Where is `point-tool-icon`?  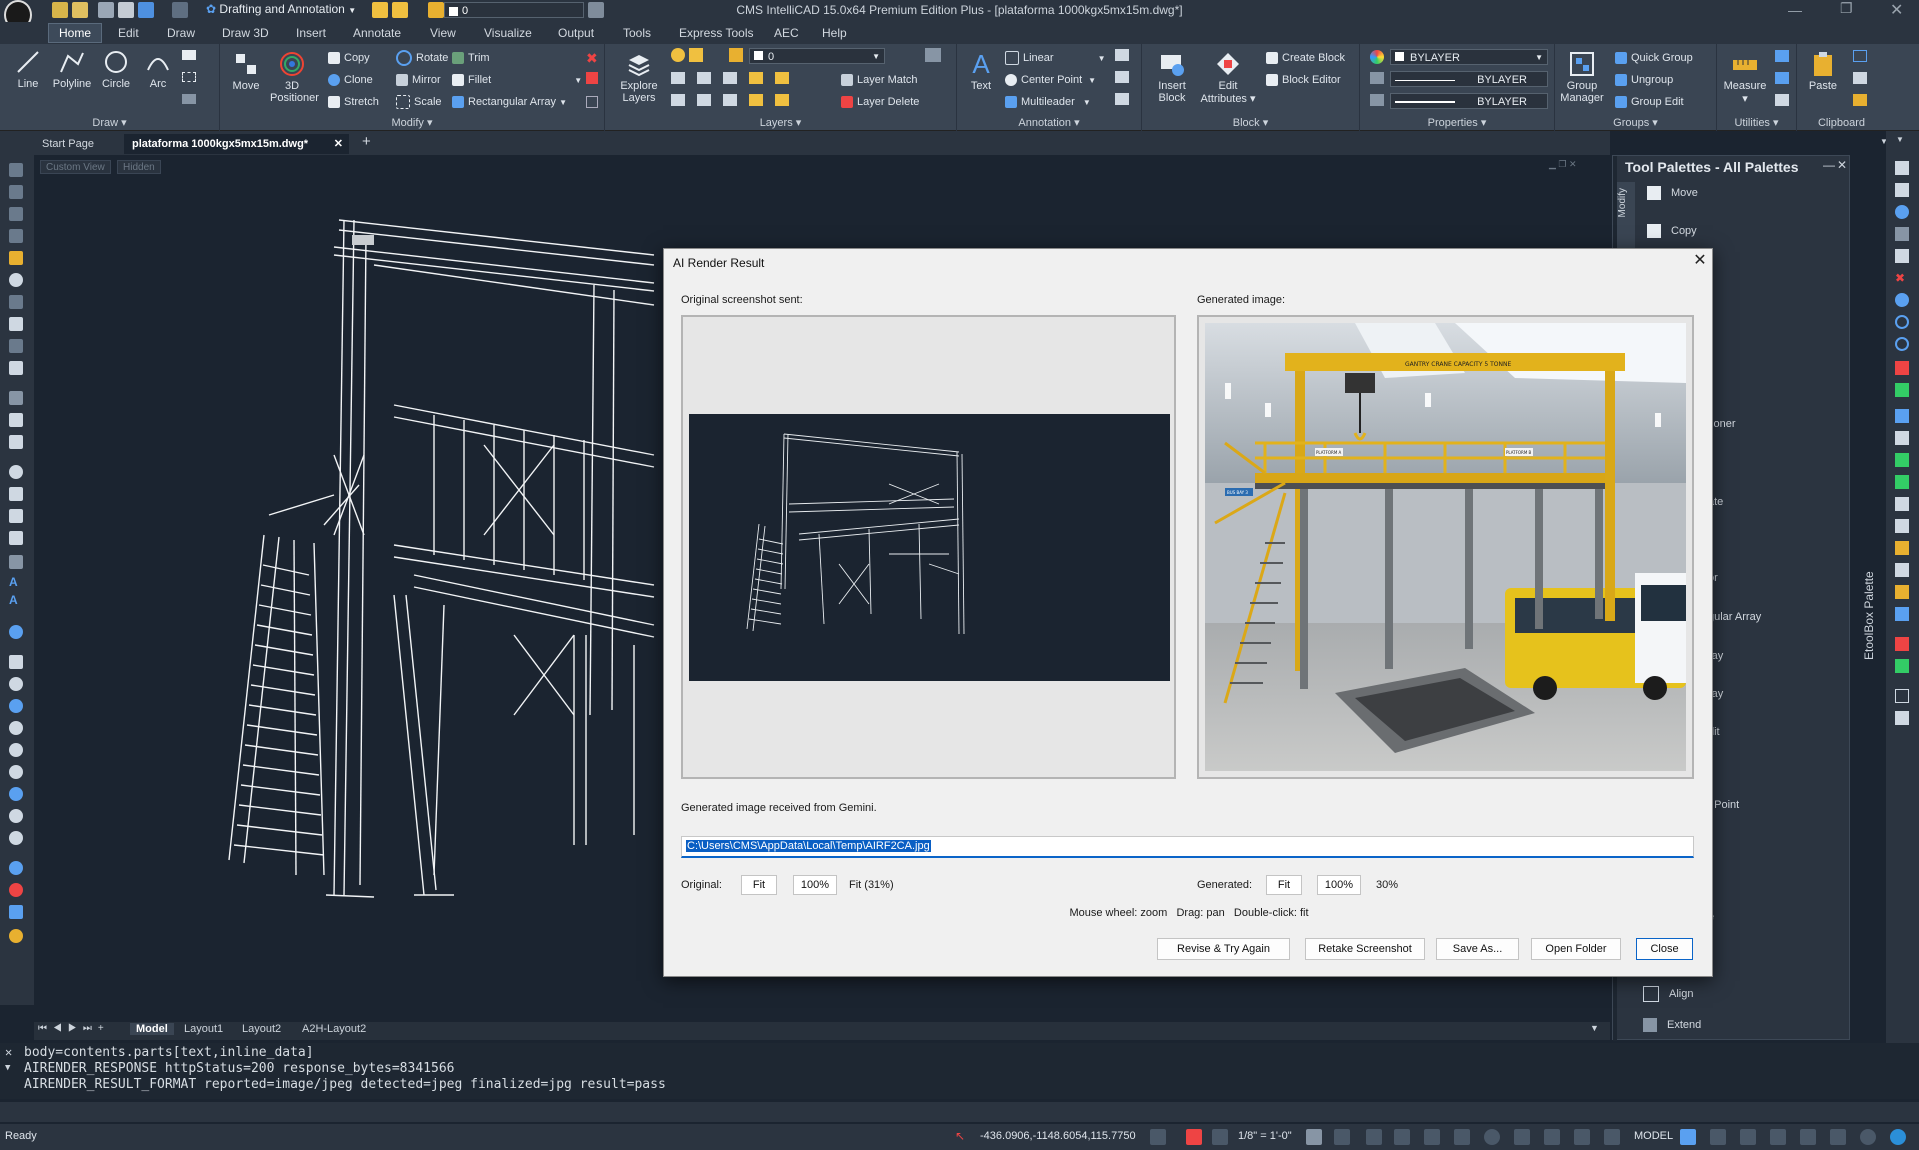 point-tool-icon is located at coordinates (16, 368).